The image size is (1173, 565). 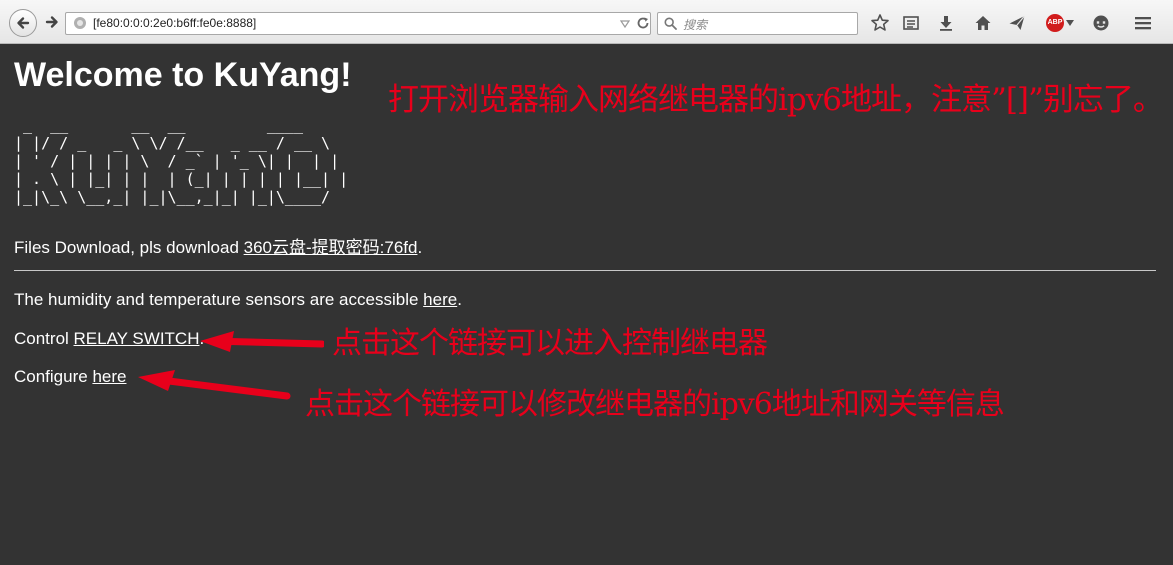 I want to click on sensors-suffix: ., so click(x=459, y=299).